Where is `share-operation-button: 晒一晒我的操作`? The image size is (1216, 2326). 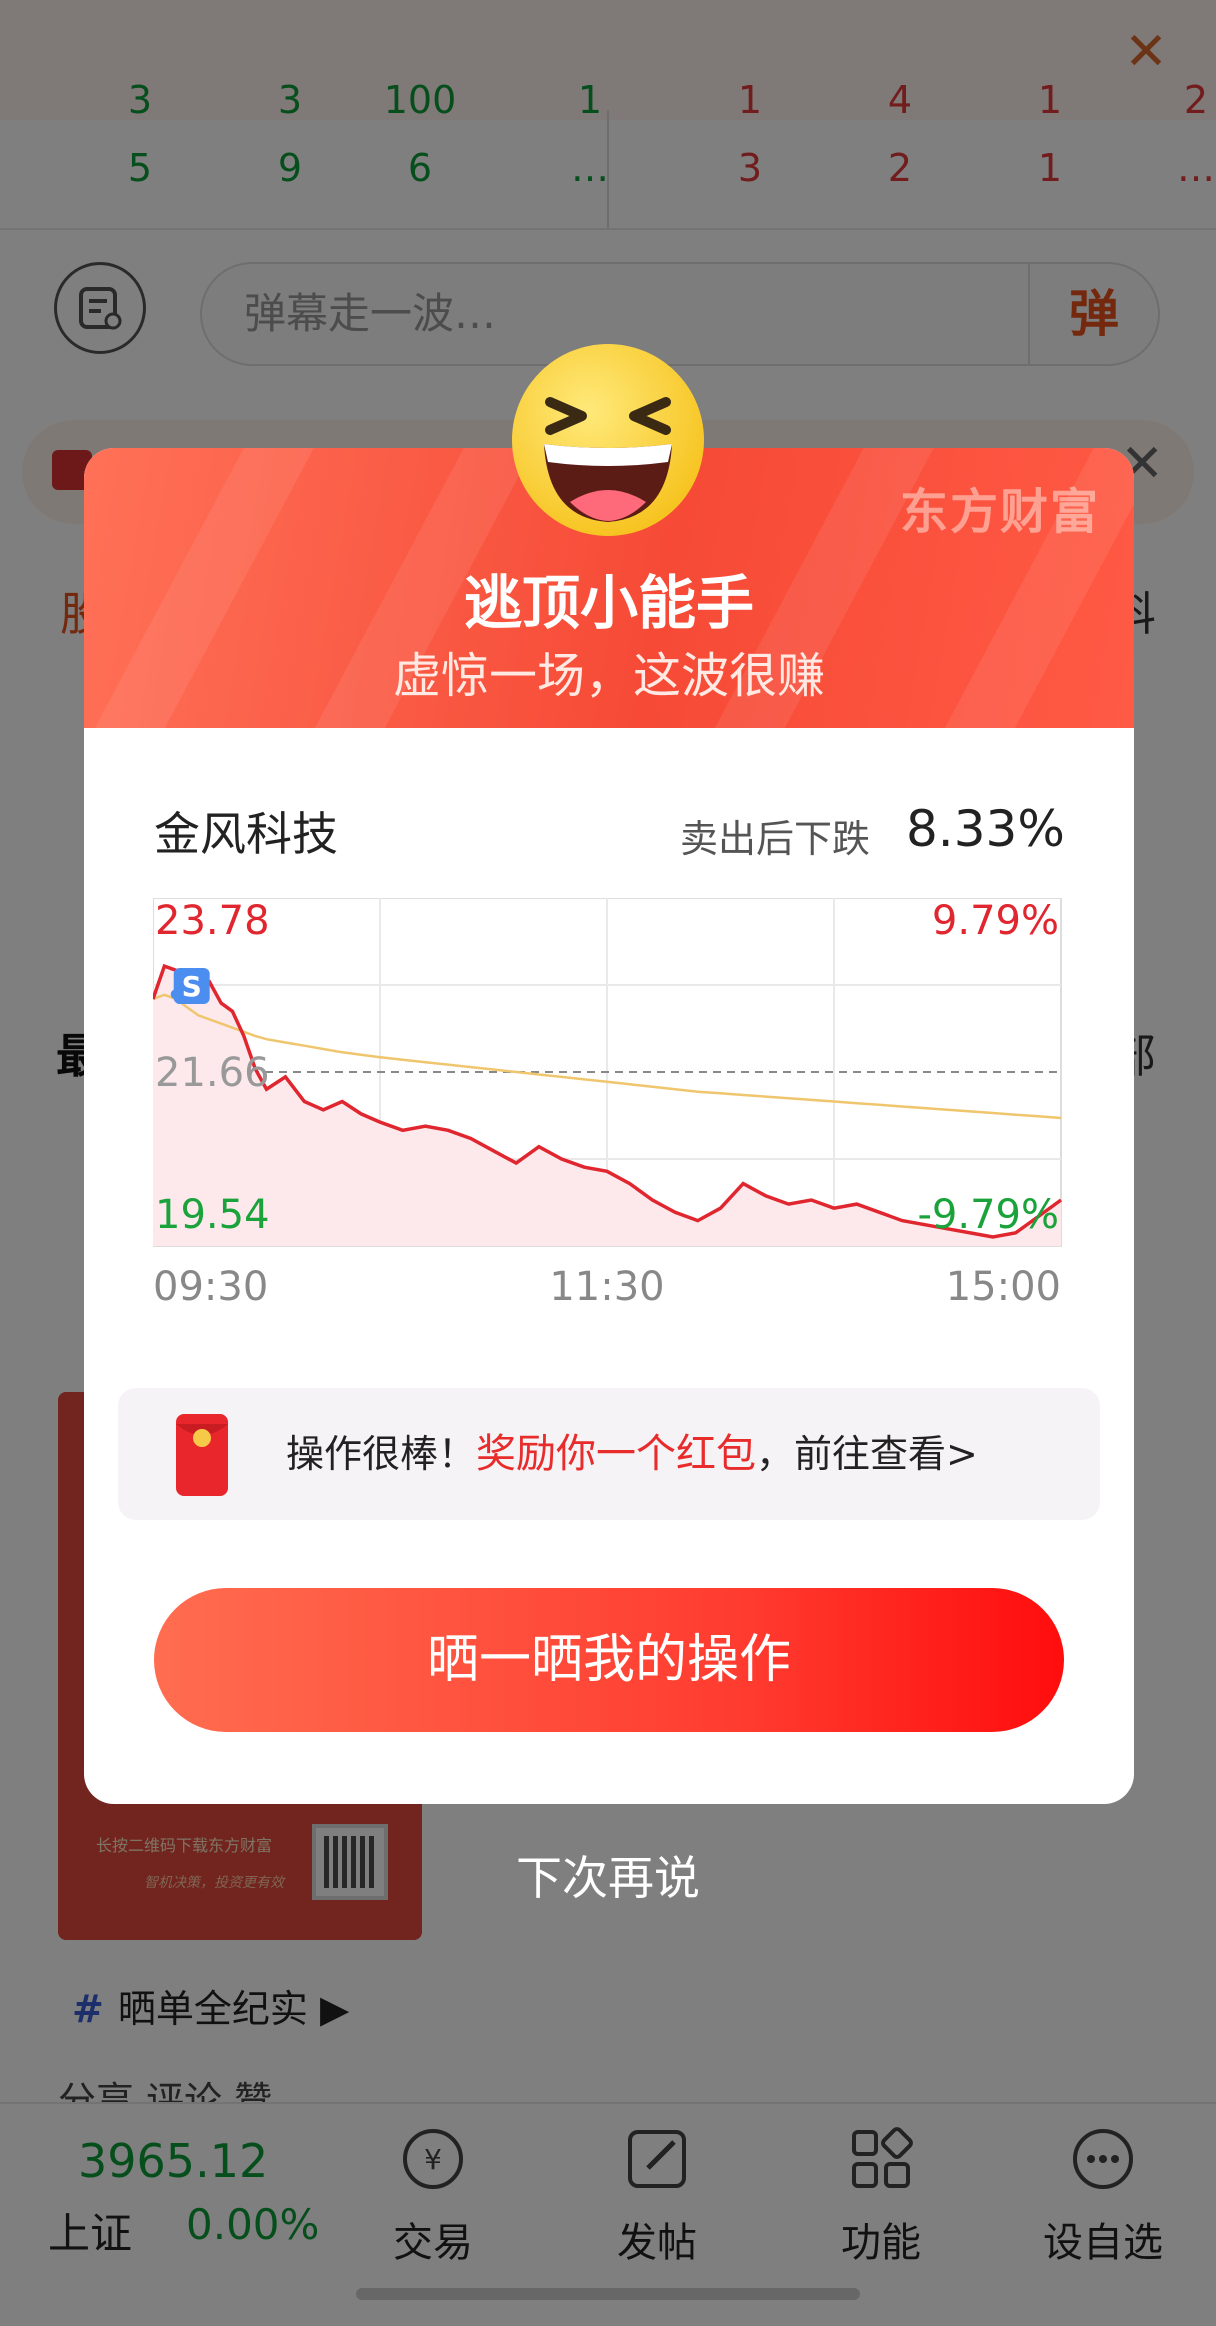
share-operation-button: 晒一晒我的操作 is located at coordinates (609, 1660).